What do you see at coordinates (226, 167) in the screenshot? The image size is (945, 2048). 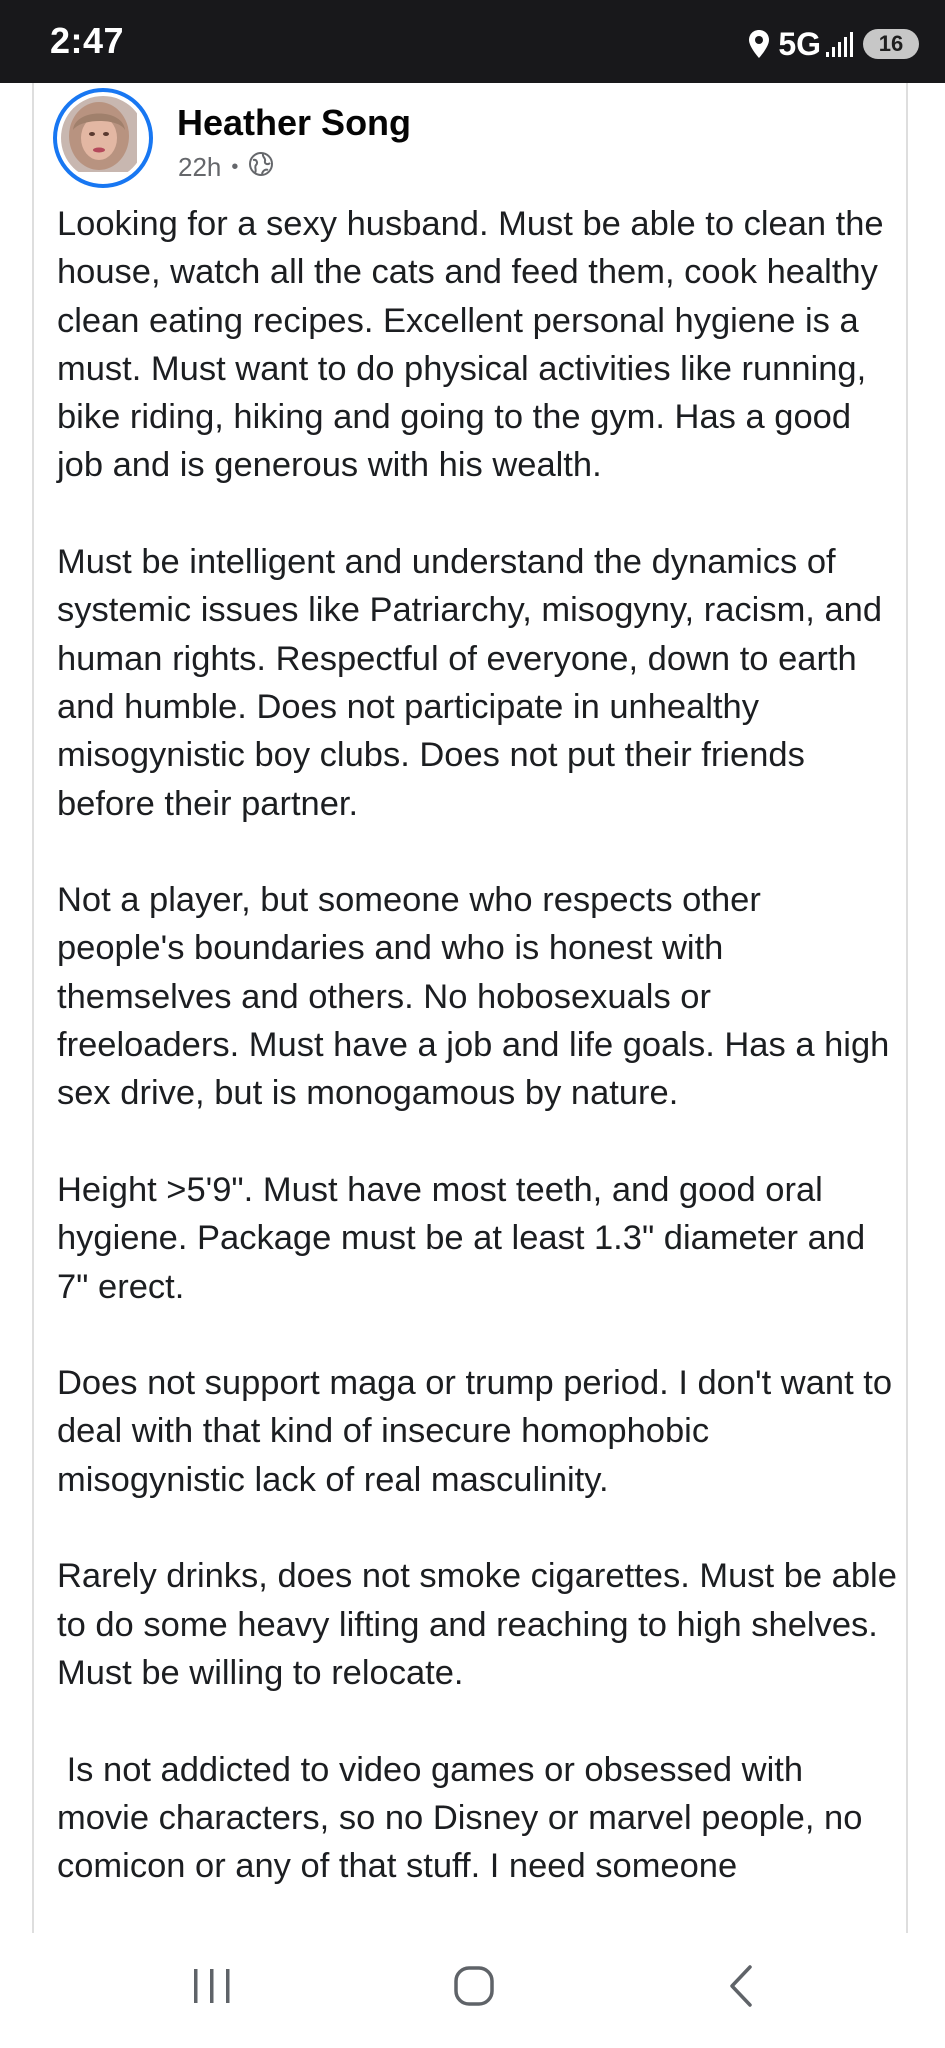 I see `post-meta: 22h •` at bounding box center [226, 167].